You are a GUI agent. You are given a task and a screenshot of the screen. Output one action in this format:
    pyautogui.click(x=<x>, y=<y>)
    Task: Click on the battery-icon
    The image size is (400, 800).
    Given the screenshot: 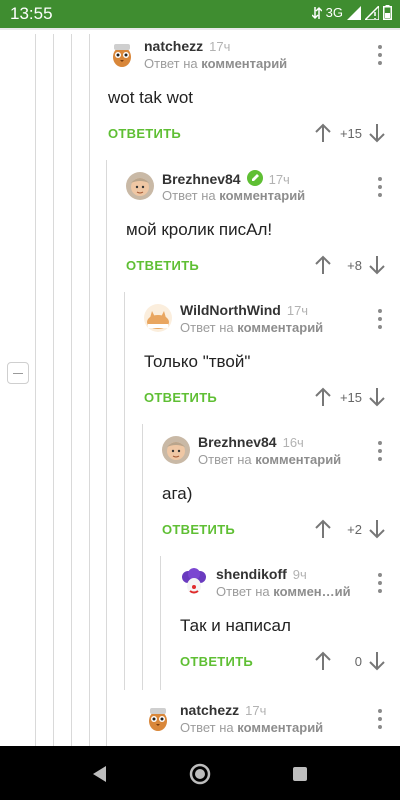 What is the action you would take?
    pyautogui.click(x=387, y=12)
    